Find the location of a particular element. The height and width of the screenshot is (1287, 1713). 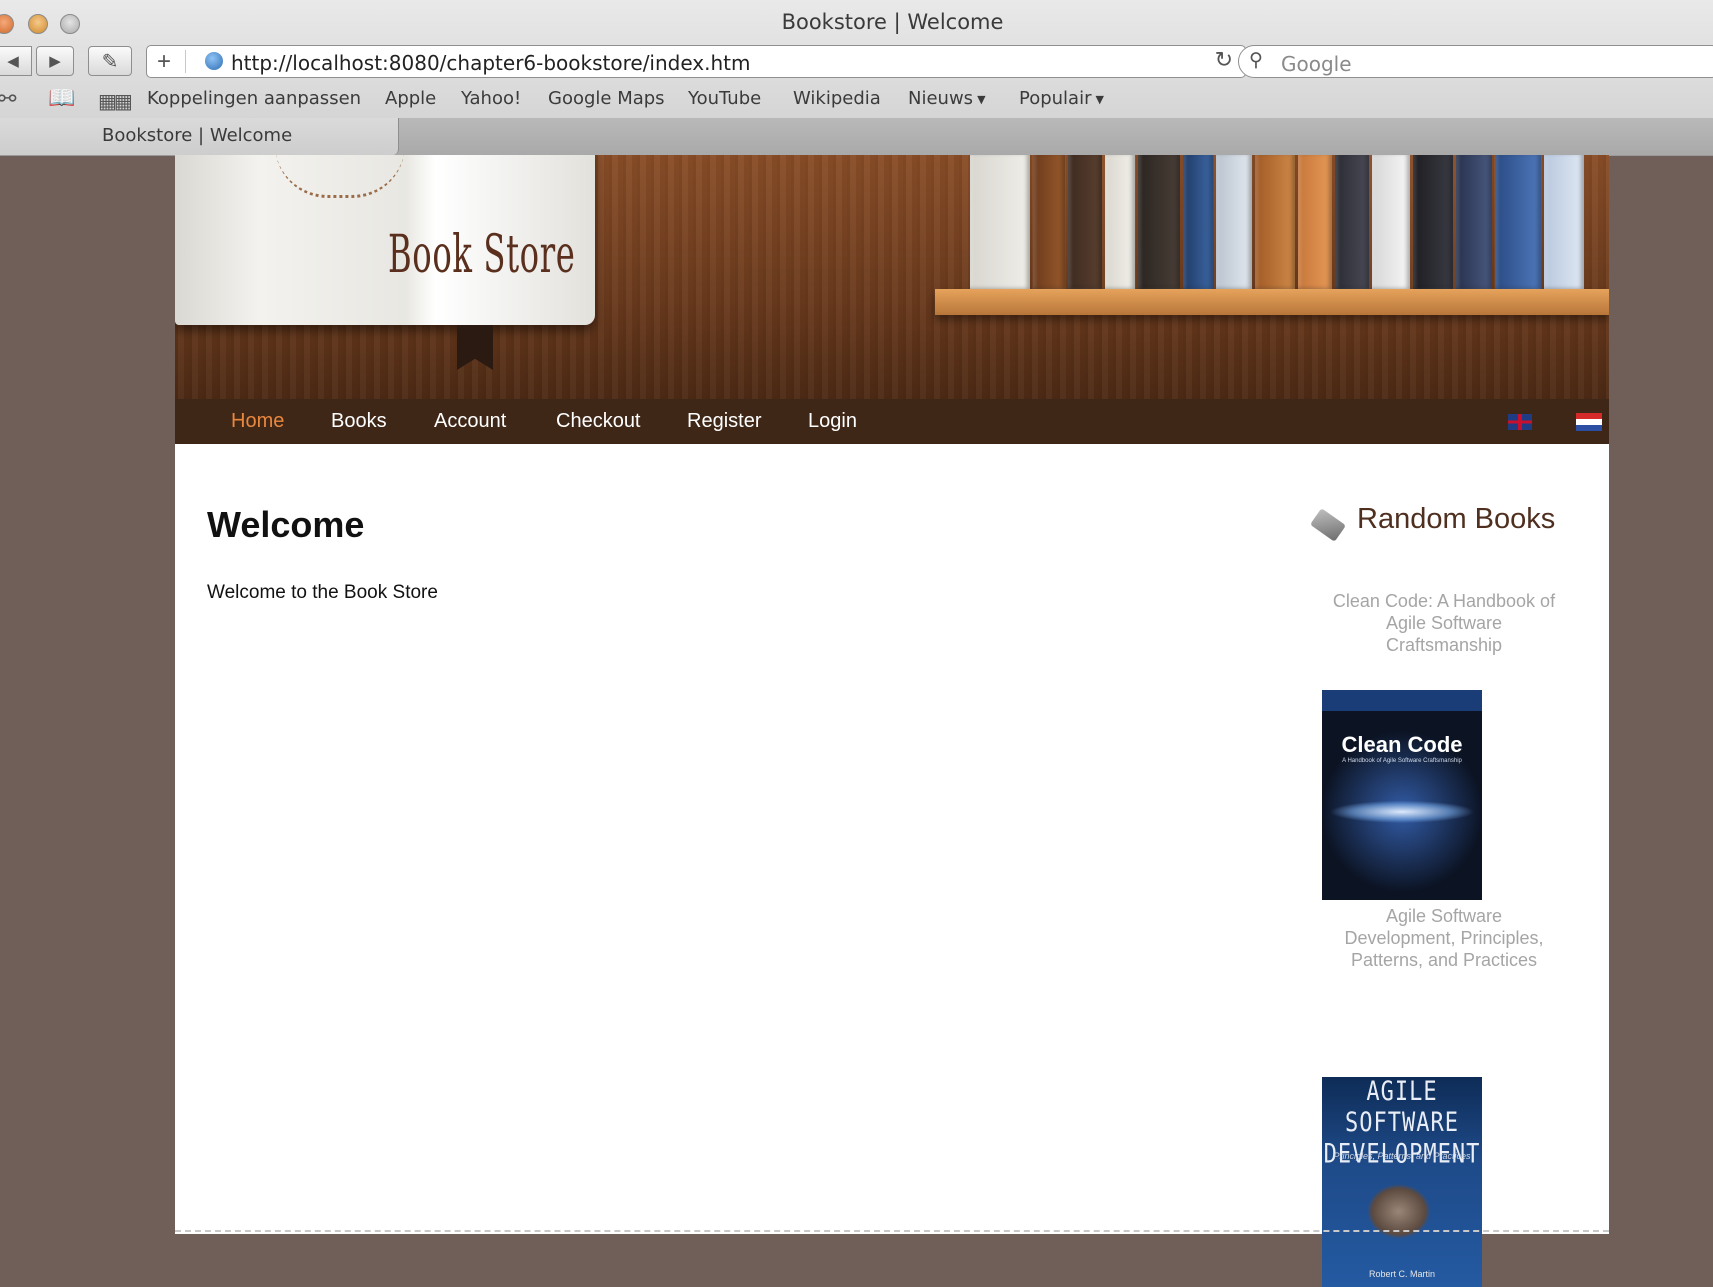

sidebar-title: Random Books is located at coordinates (1456, 519).